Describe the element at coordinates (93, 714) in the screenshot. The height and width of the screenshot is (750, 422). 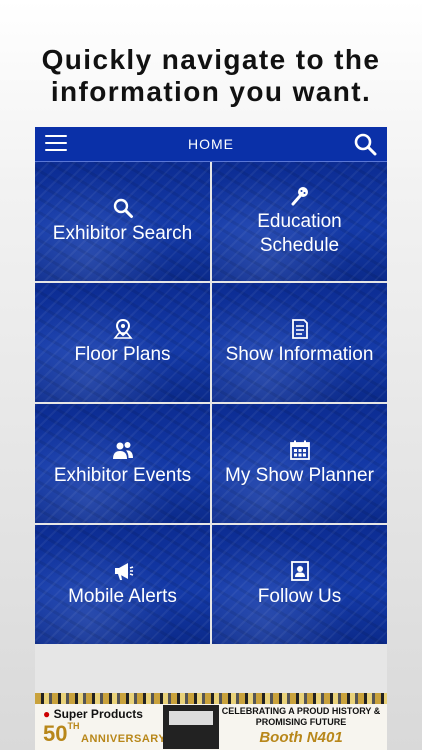
I see `ad-brand: ● Super Products` at that location.